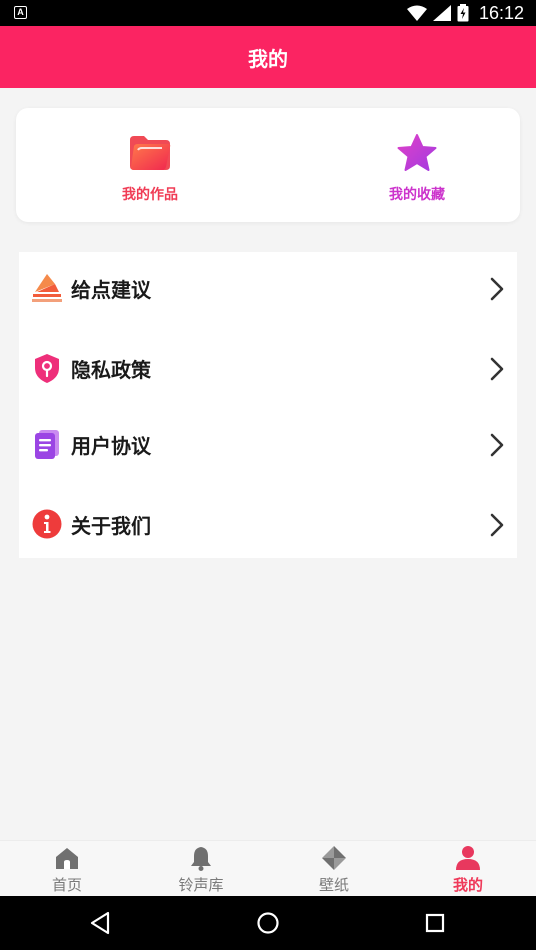 This screenshot has height=950, width=536. I want to click on menu-item-label: 关于我们, so click(111, 525).